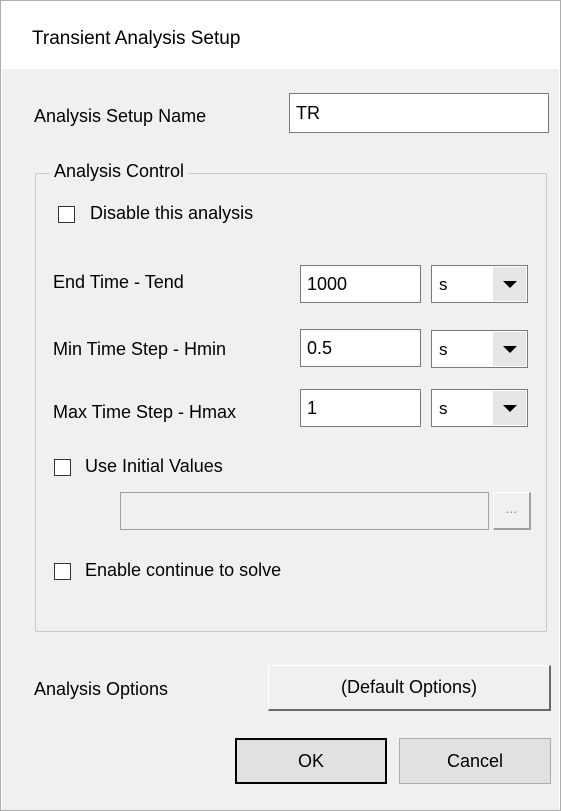 The width and height of the screenshot is (561, 811). I want to click on cancel-button: Cancel, so click(475, 761).